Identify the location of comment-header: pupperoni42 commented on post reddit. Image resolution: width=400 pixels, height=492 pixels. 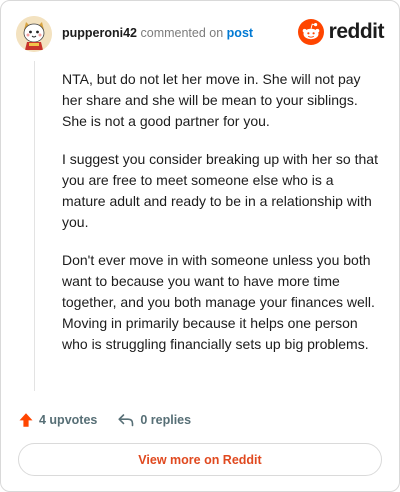
(200, 34).